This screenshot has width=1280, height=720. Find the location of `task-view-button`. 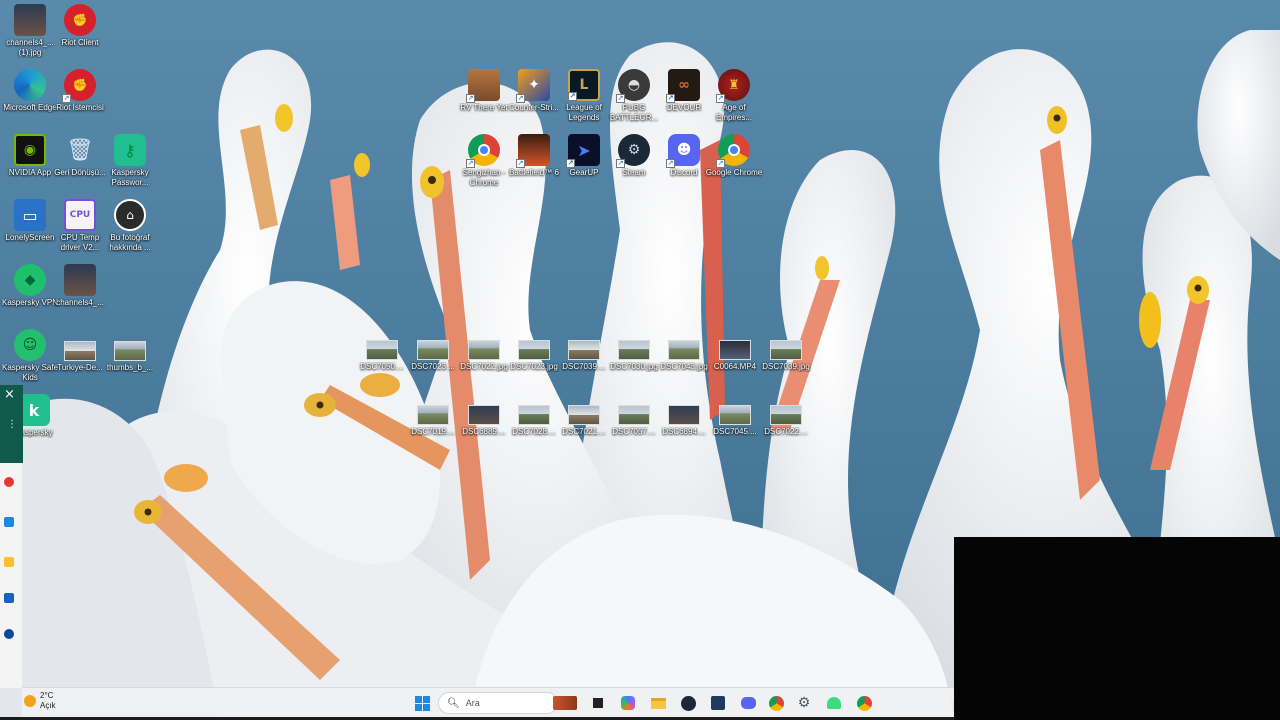

task-view-button is located at coordinates (598, 703).